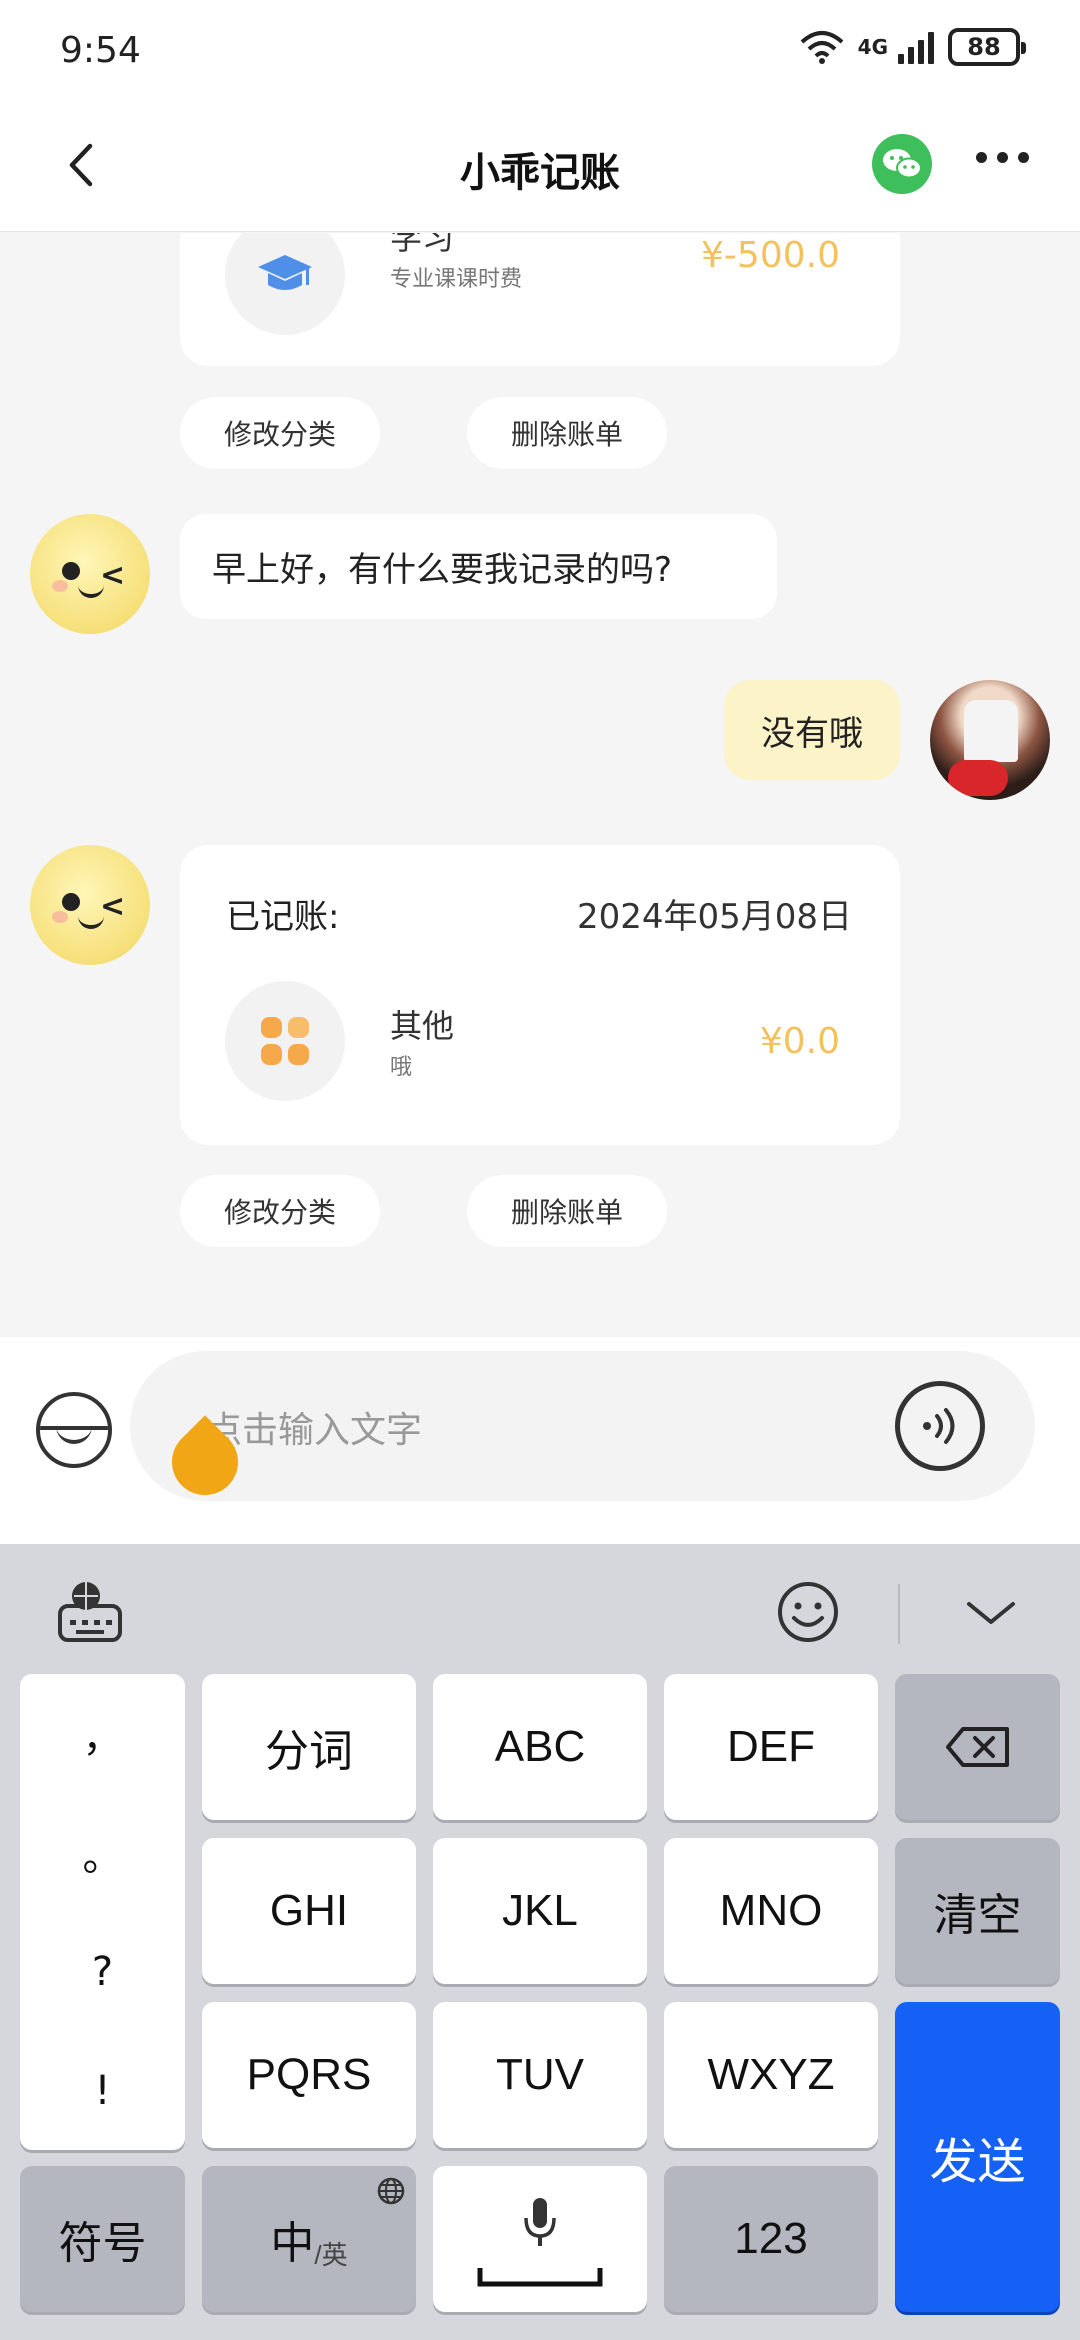  What do you see at coordinates (391, 2191) in the screenshot?
I see `globe-icon` at bounding box center [391, 2191].